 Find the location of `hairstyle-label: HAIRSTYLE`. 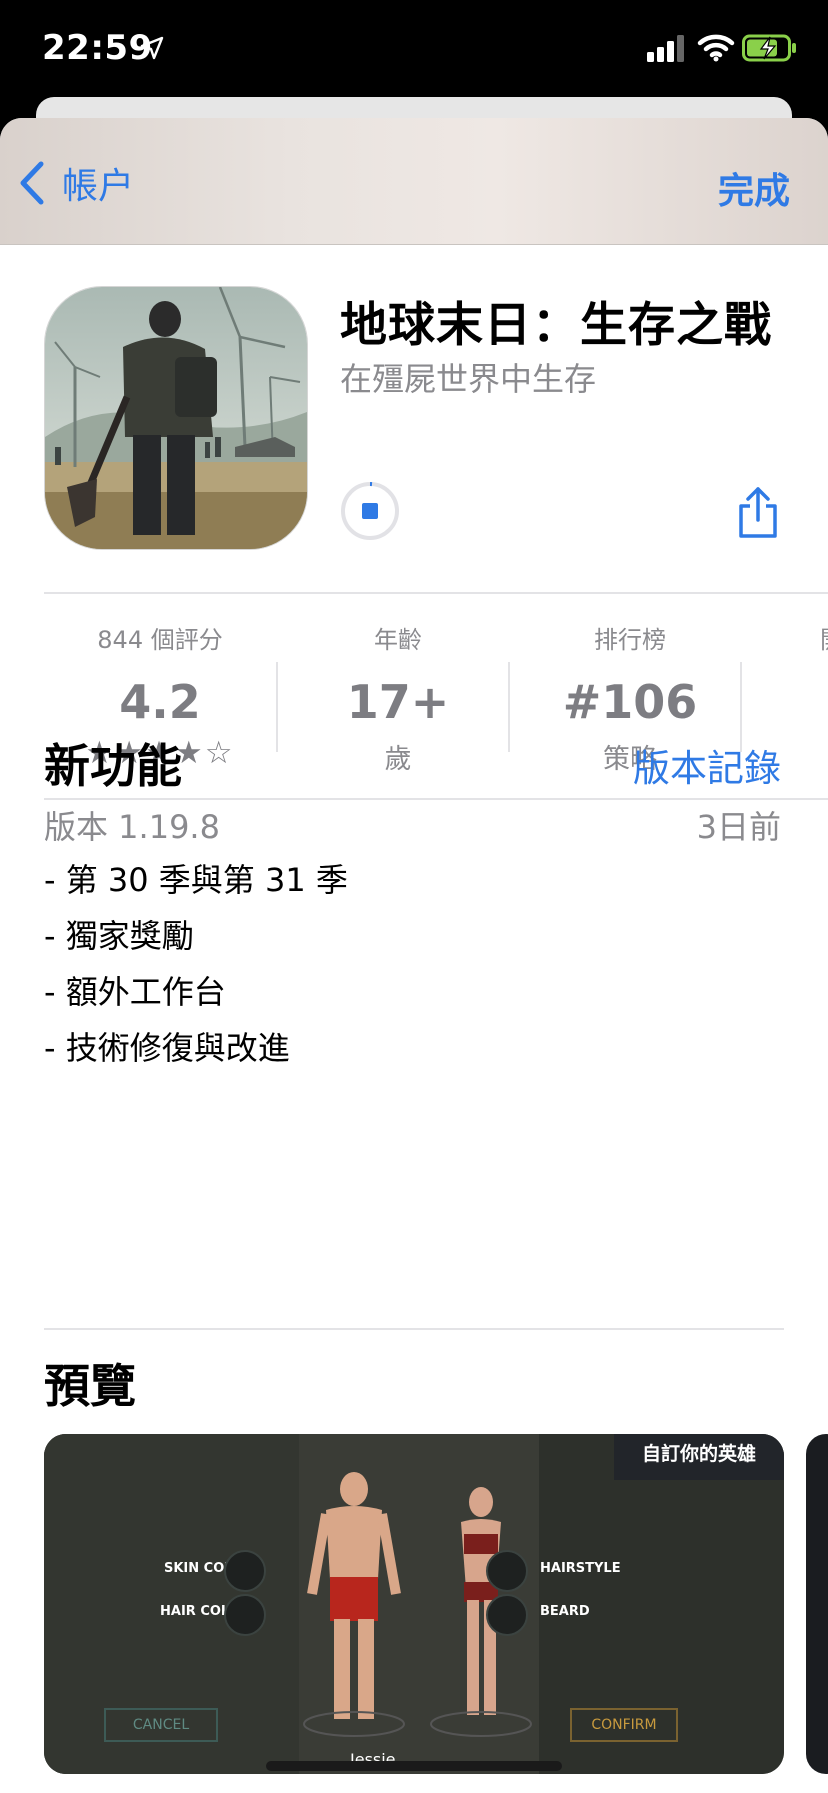

hairstyle-label: HAIRSTYLE is located at coordinates (580, 1568).